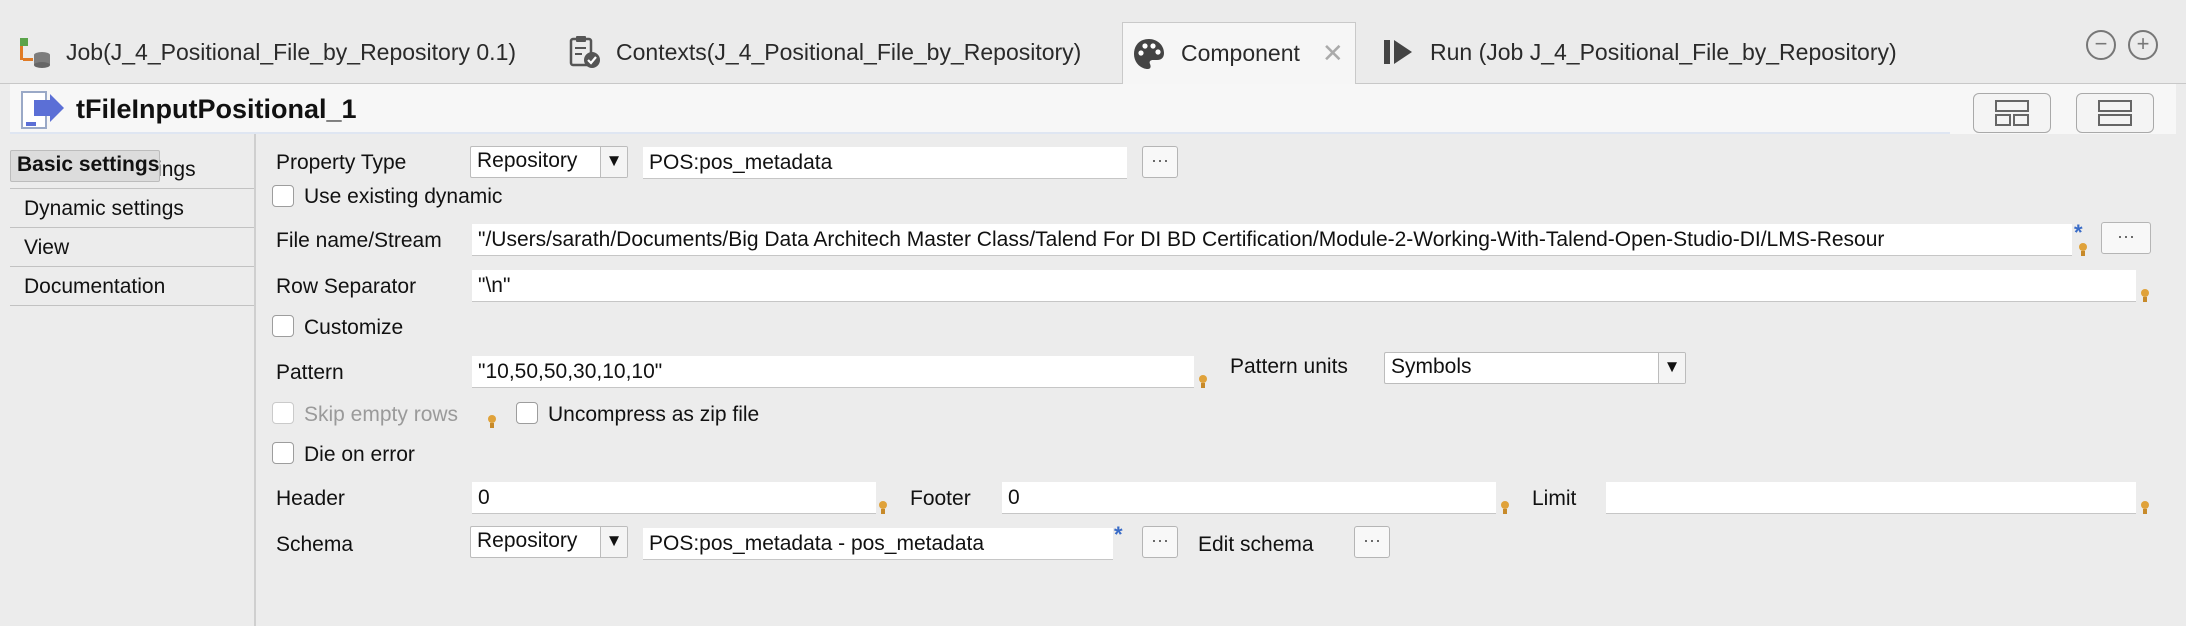 The height and width of the screenshot is (626, 2186). I want to click on tab-component-label: Component, so click(1240, 53).